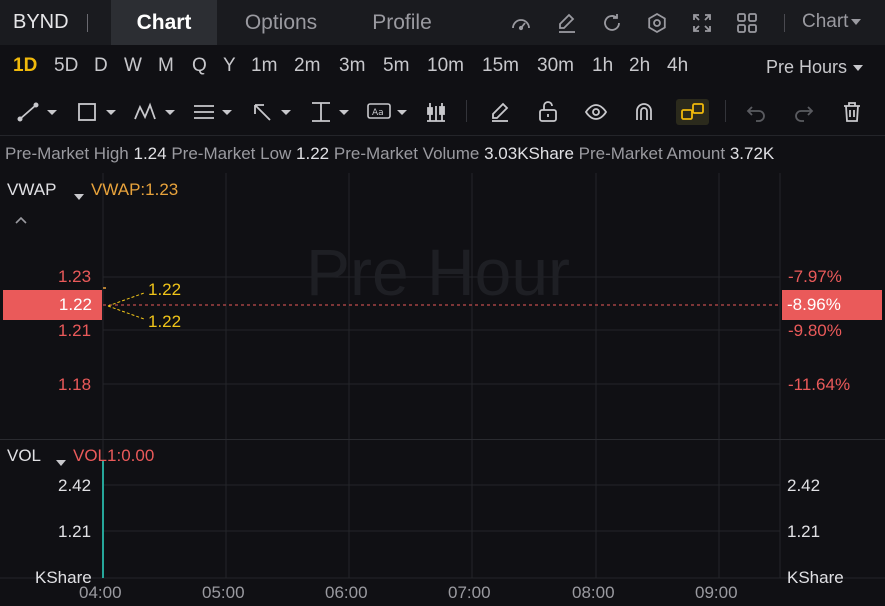  I want to click on timeframe-d: D, so click(101, 66).